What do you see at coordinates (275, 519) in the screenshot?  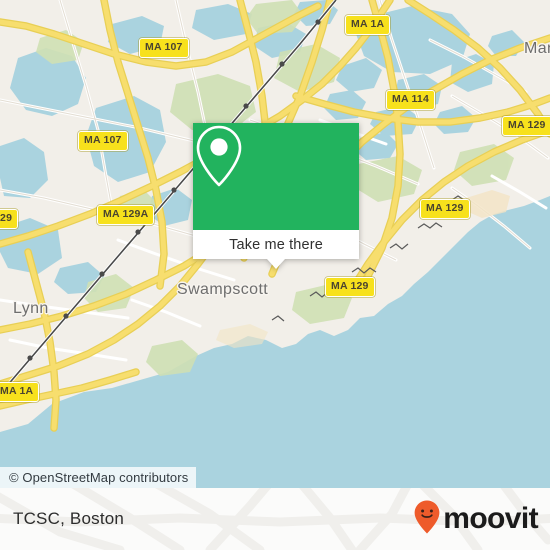 I see `footer-bar: TCSC, Boston moovit` at bounding box center [275, 519].